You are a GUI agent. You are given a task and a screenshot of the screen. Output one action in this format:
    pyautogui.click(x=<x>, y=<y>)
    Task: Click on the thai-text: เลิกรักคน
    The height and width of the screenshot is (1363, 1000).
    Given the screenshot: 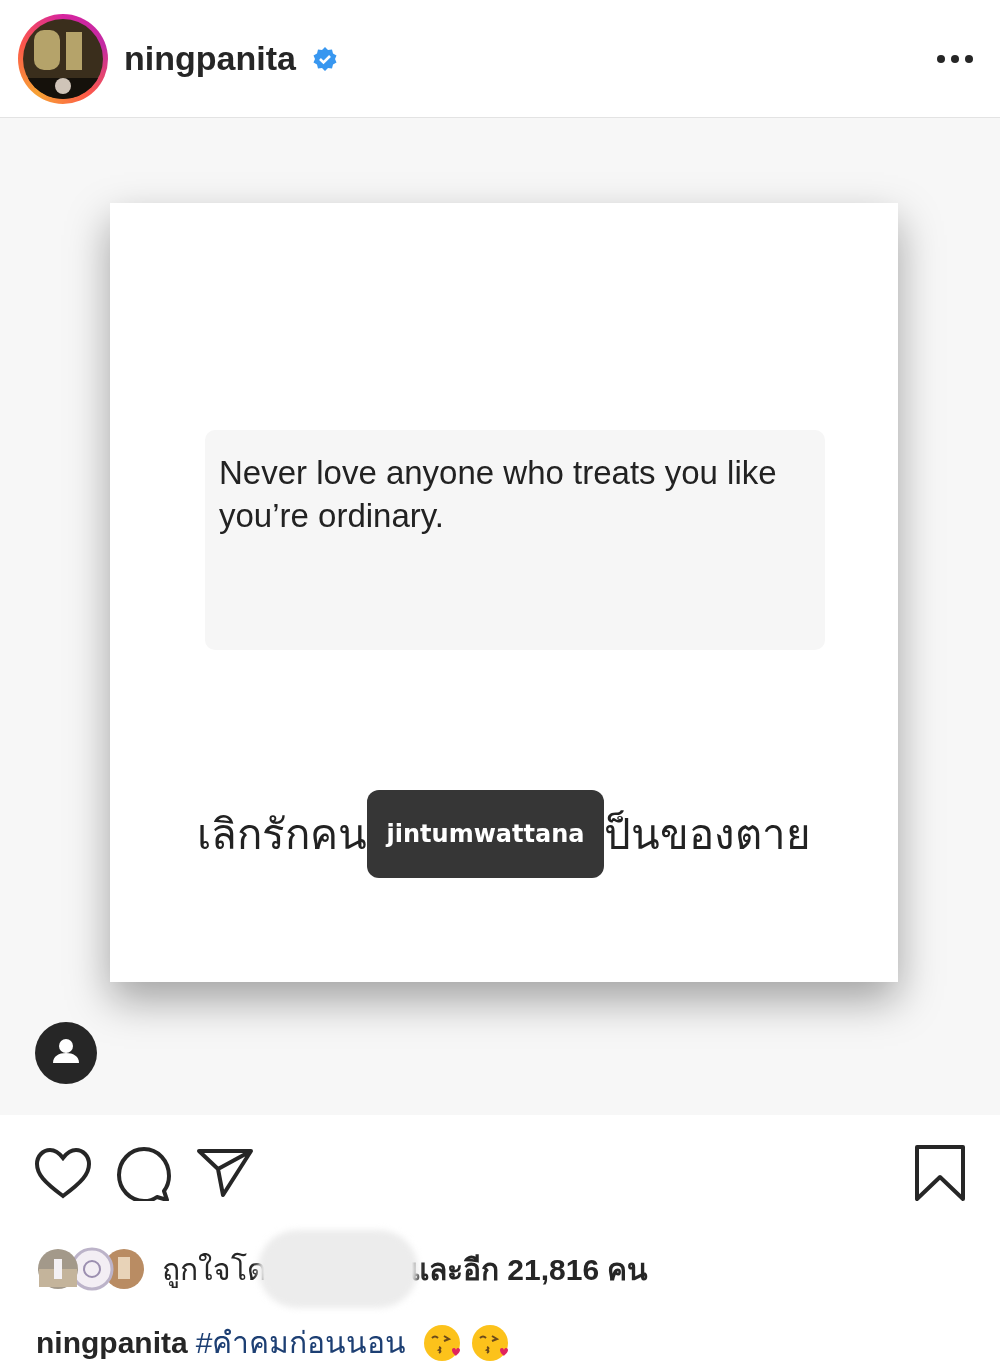 What is the action you would take?
    pyautogui.click(x=281, y=834)
    